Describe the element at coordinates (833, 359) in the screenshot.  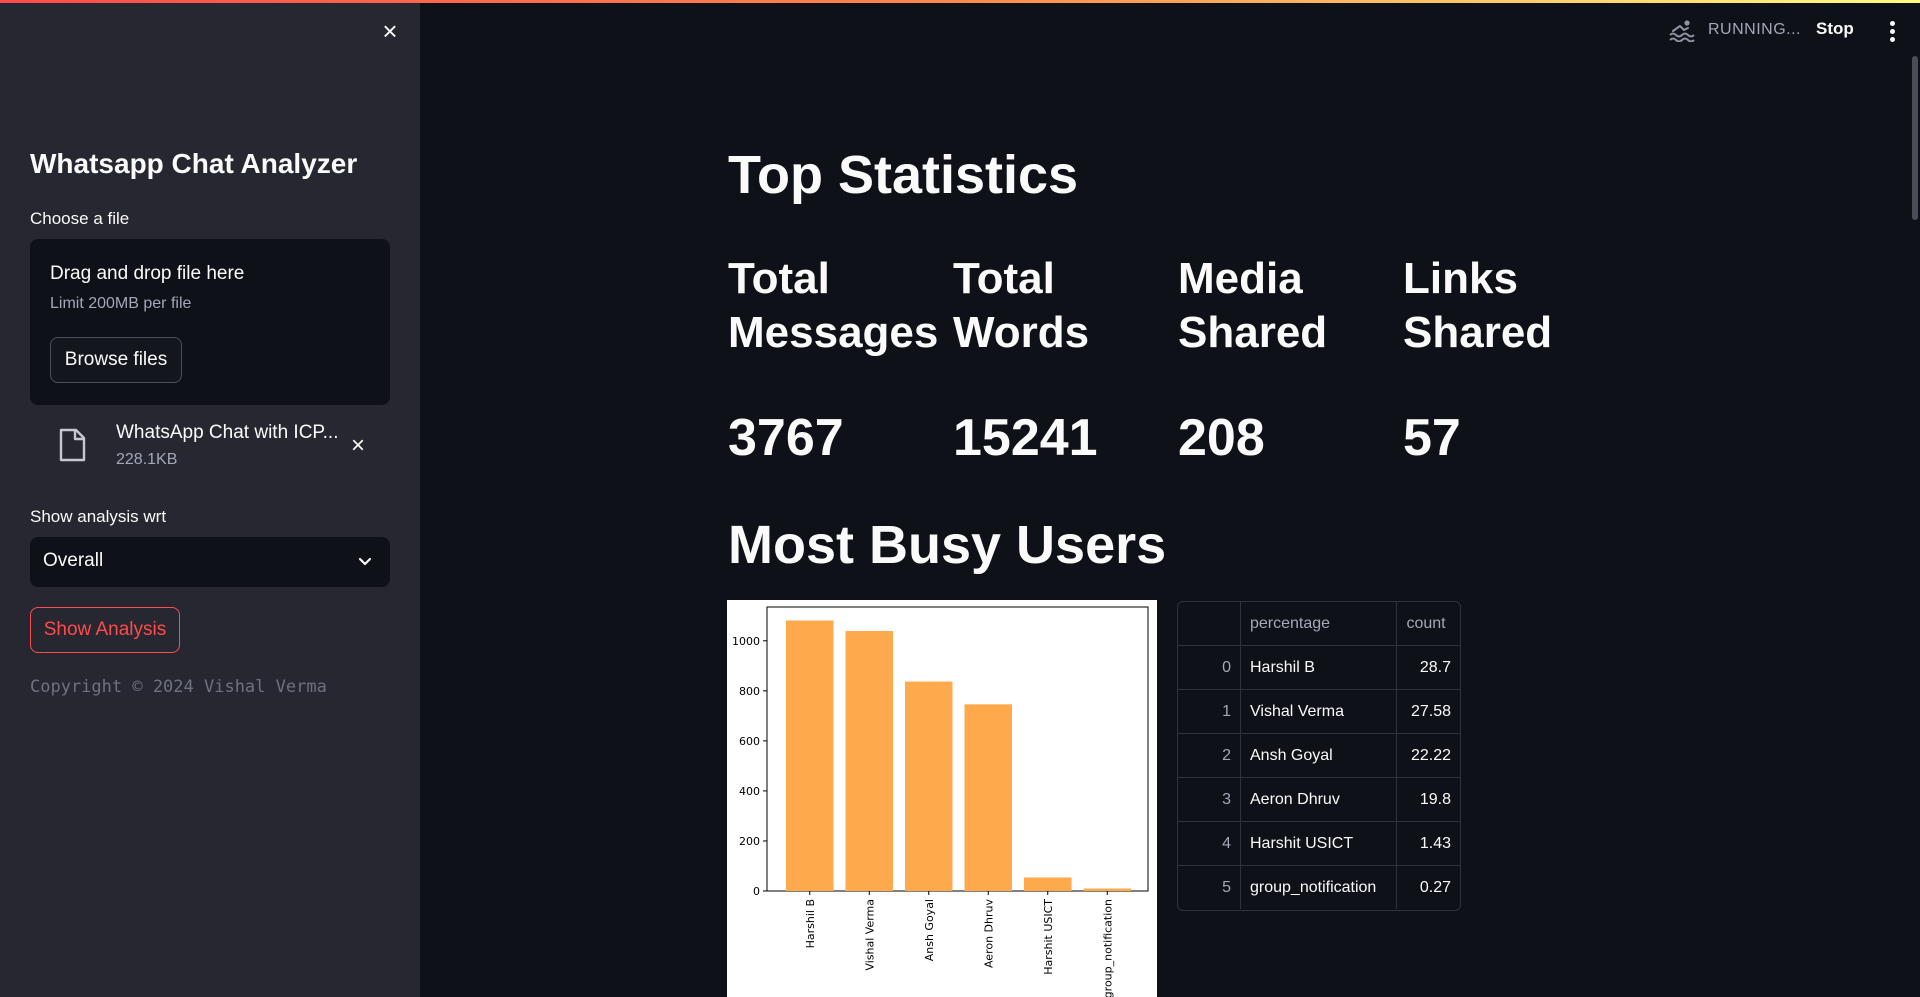
I see `stat-total-messages: Total Messages 3767` at that location.